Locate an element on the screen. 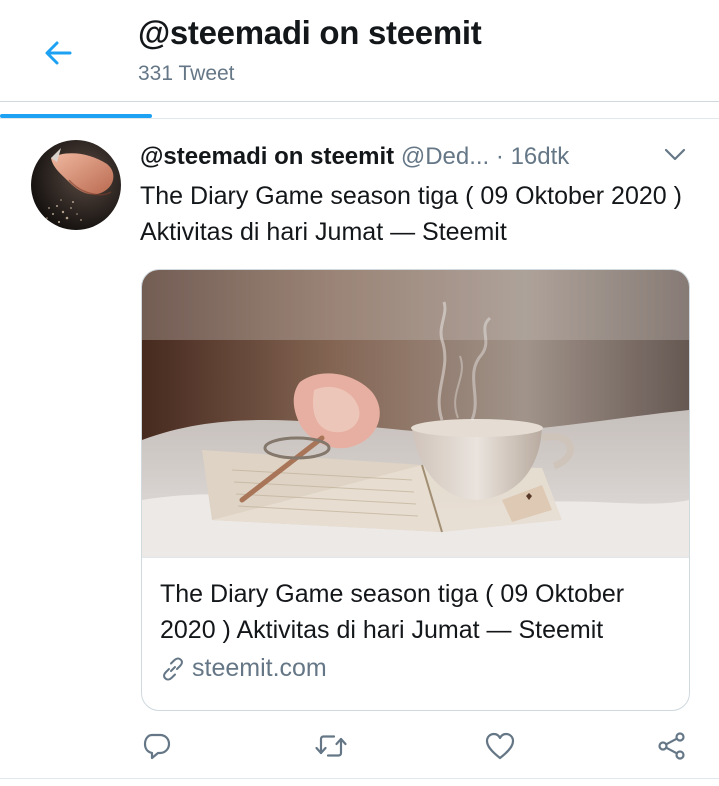 The width and height of the screenshot is (719, 786). back-button is located at coordinates (58, 53).